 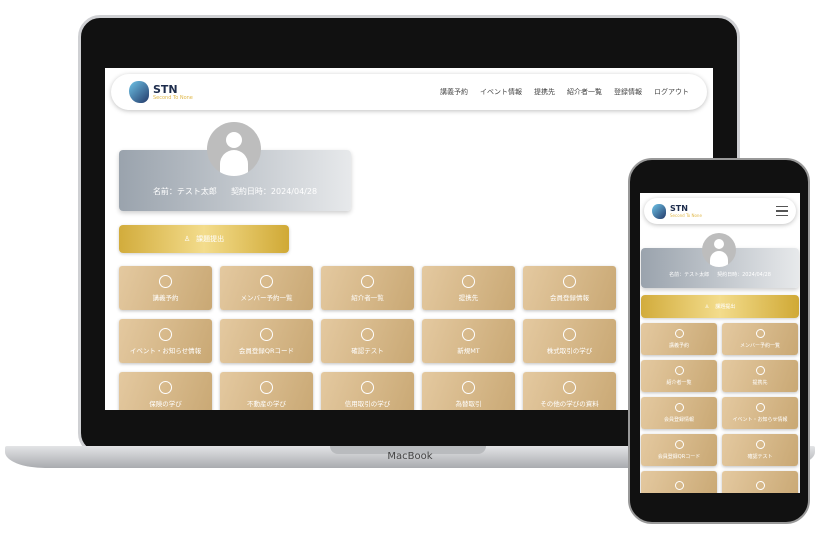 I want to click on tile-label: 為替取引, so click(x=468, y=403).